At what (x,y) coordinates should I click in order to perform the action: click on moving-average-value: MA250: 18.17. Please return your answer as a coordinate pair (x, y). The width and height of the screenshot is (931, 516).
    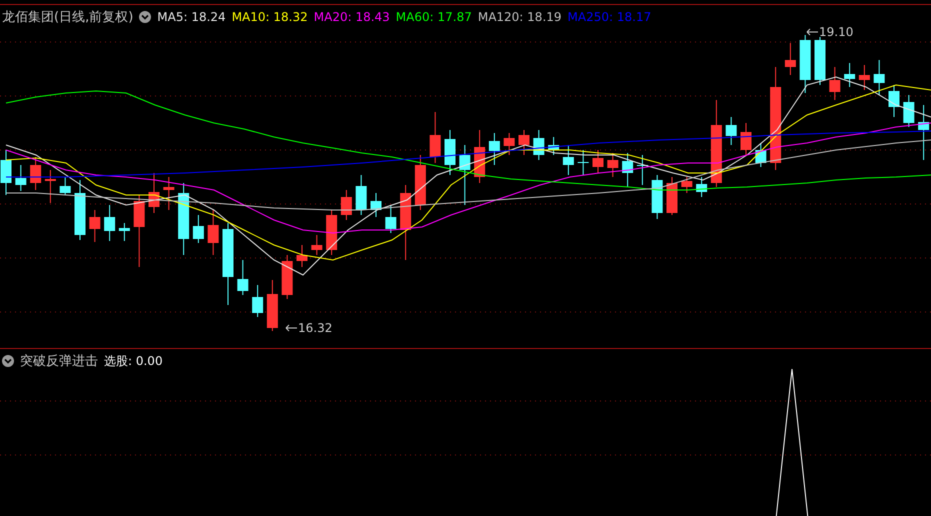
    Looking at the image, I should click on (610, 17).